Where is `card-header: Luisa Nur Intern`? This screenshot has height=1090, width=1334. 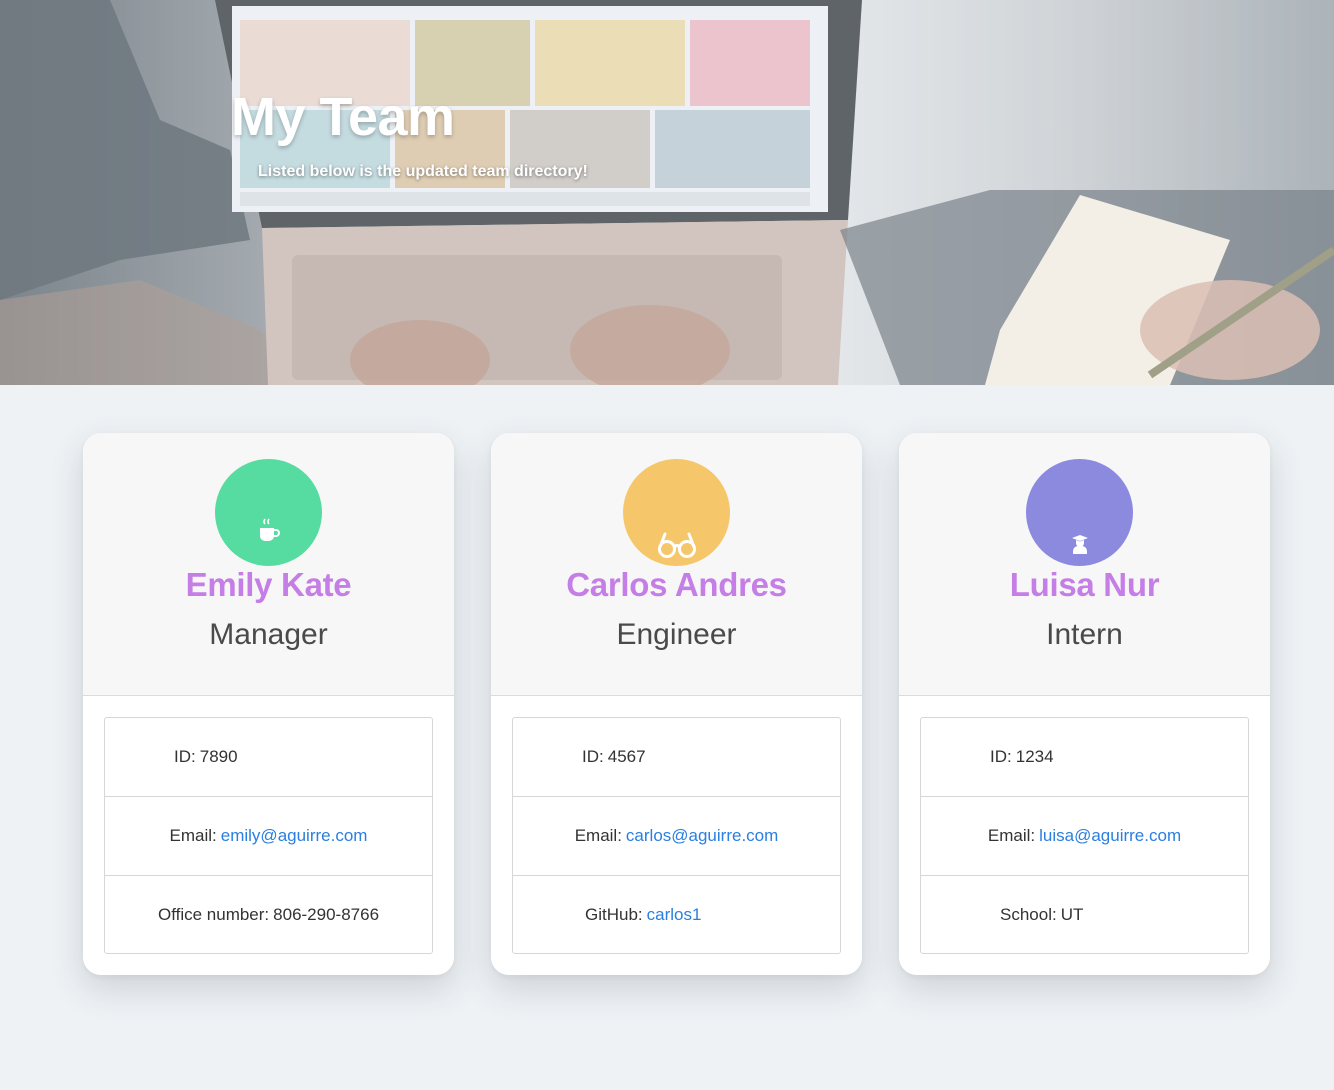
card-header: Luisa Nur Intern is located at coordinates (1084, 564).